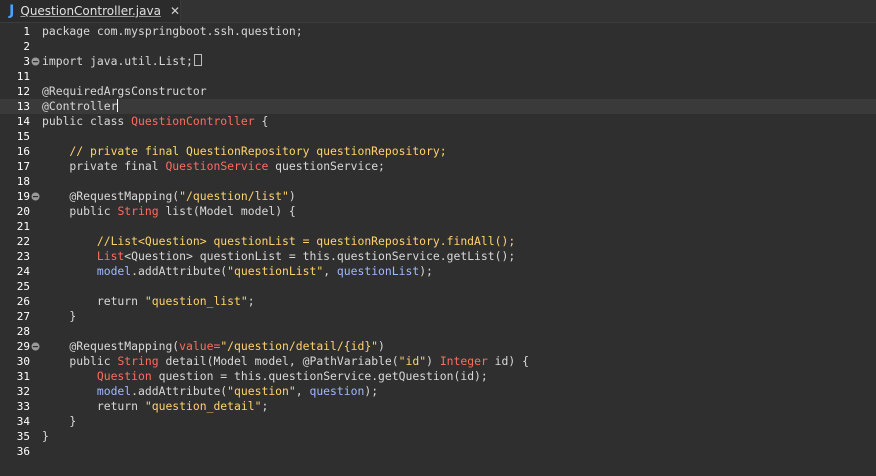 The height and width of the screenshot is (476, 876). Describe the element at coordinates (23, 436) in the screenshot. I see `line-number: 35` at that location.